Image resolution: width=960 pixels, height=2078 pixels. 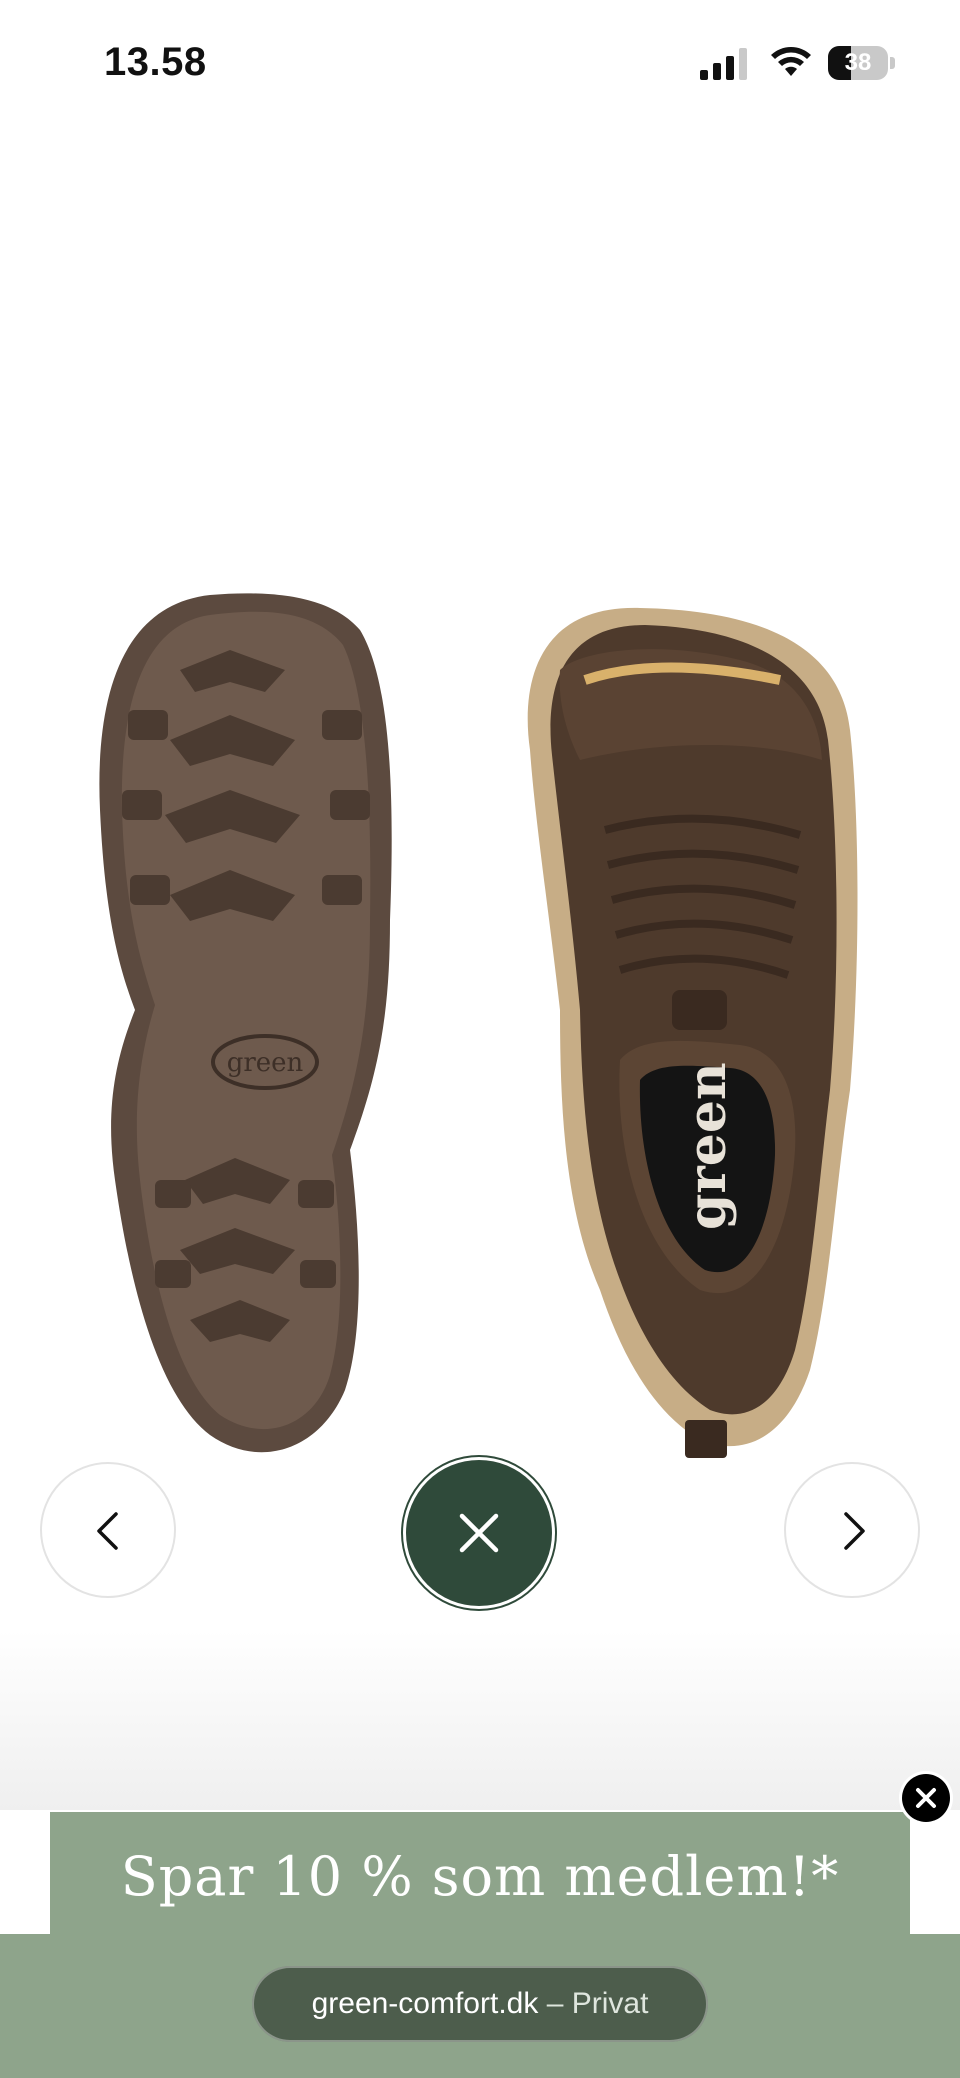 What do you see at coordinates (155, 62) in the screenshot?
I see `status-time: 13.58` at bounding box center [155, 62].